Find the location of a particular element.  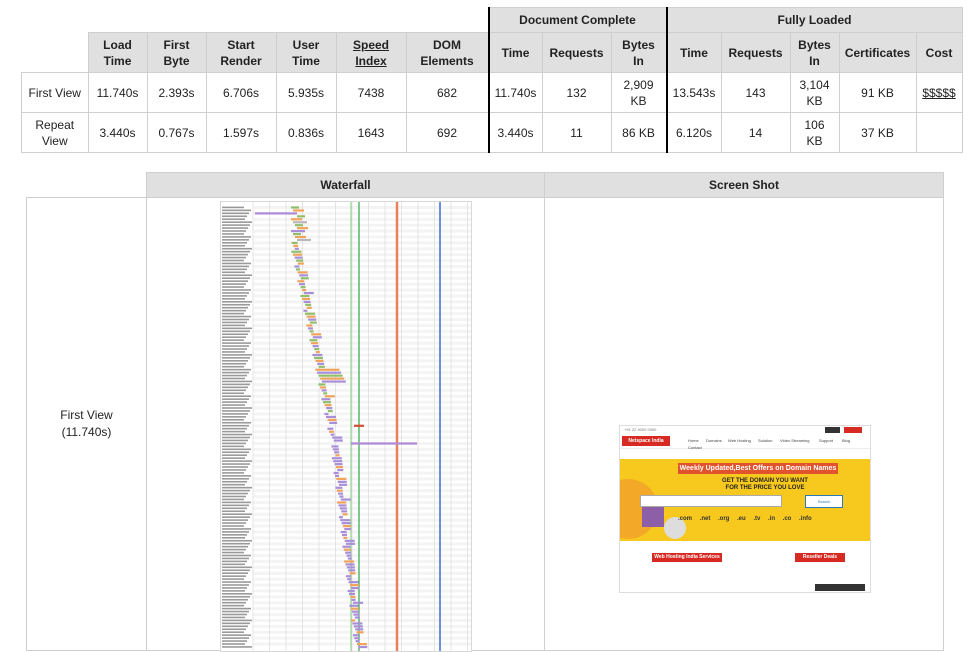

cell-cost: $$$$$ is located at coordinates (939, 92).